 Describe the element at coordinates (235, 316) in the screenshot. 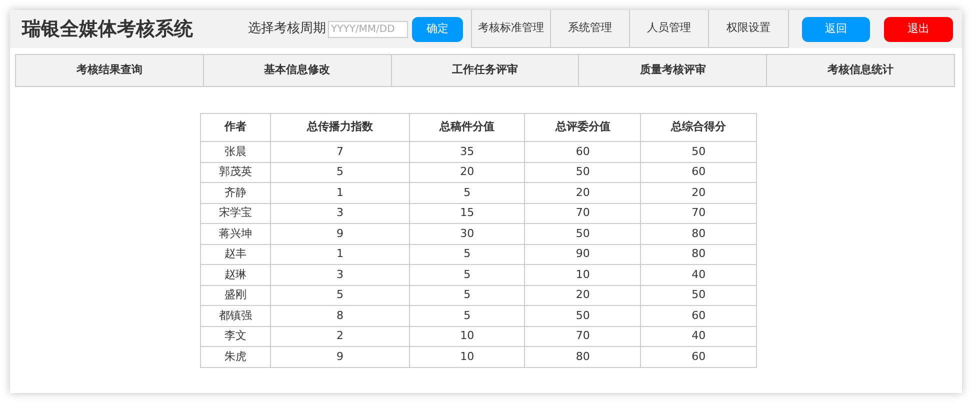

I see `table-cell: 都镇强` at that location.